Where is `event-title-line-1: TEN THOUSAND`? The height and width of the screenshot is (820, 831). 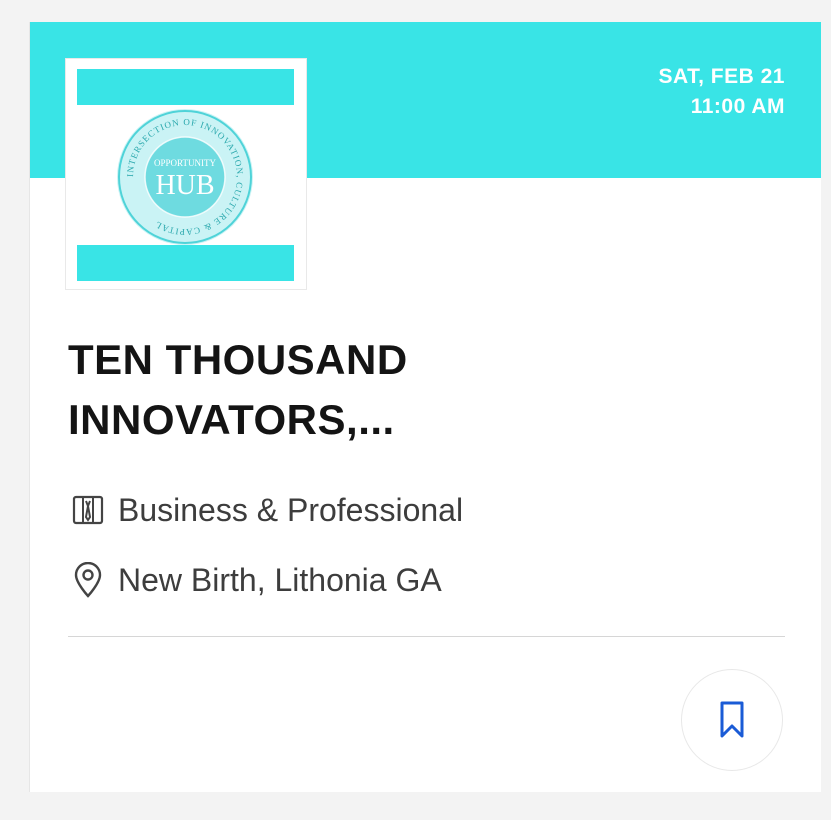
event-title-line-1: TEN THOUSAND is located at coordinates (238, 359).